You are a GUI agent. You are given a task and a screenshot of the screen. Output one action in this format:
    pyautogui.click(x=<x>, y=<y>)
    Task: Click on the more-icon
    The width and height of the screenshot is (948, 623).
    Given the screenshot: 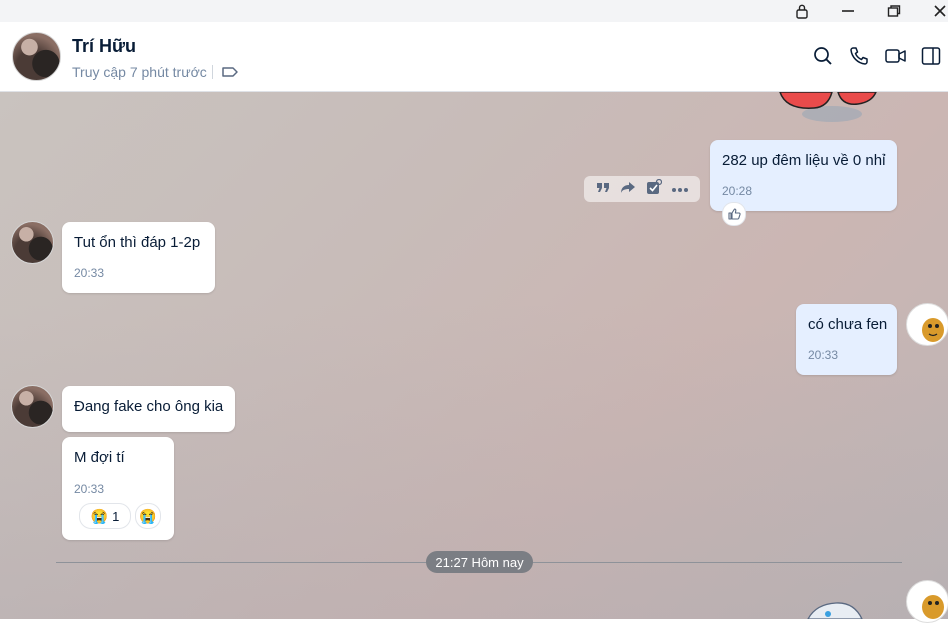 What is the action you would take?
    pyautogui.click(x=680, y=189)
    